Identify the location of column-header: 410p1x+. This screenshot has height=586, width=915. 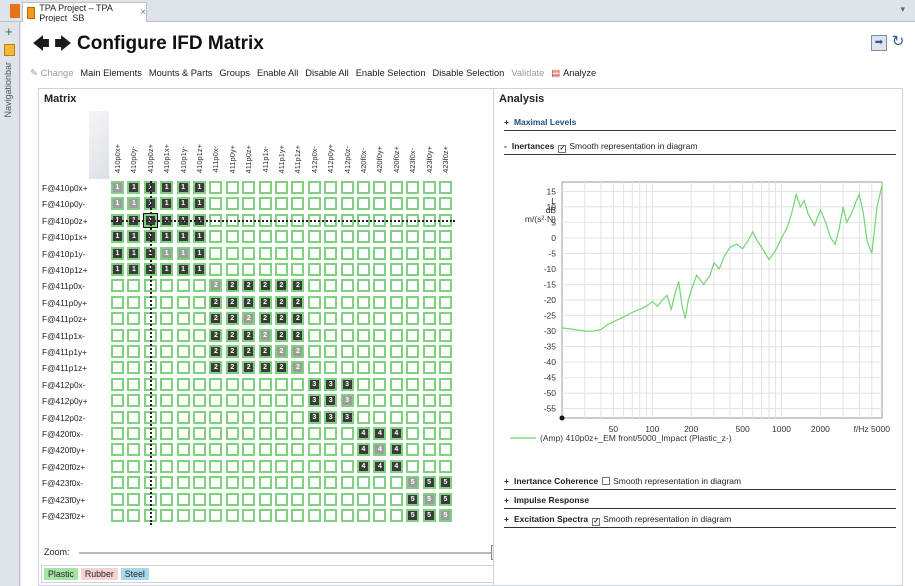
(166, 144).